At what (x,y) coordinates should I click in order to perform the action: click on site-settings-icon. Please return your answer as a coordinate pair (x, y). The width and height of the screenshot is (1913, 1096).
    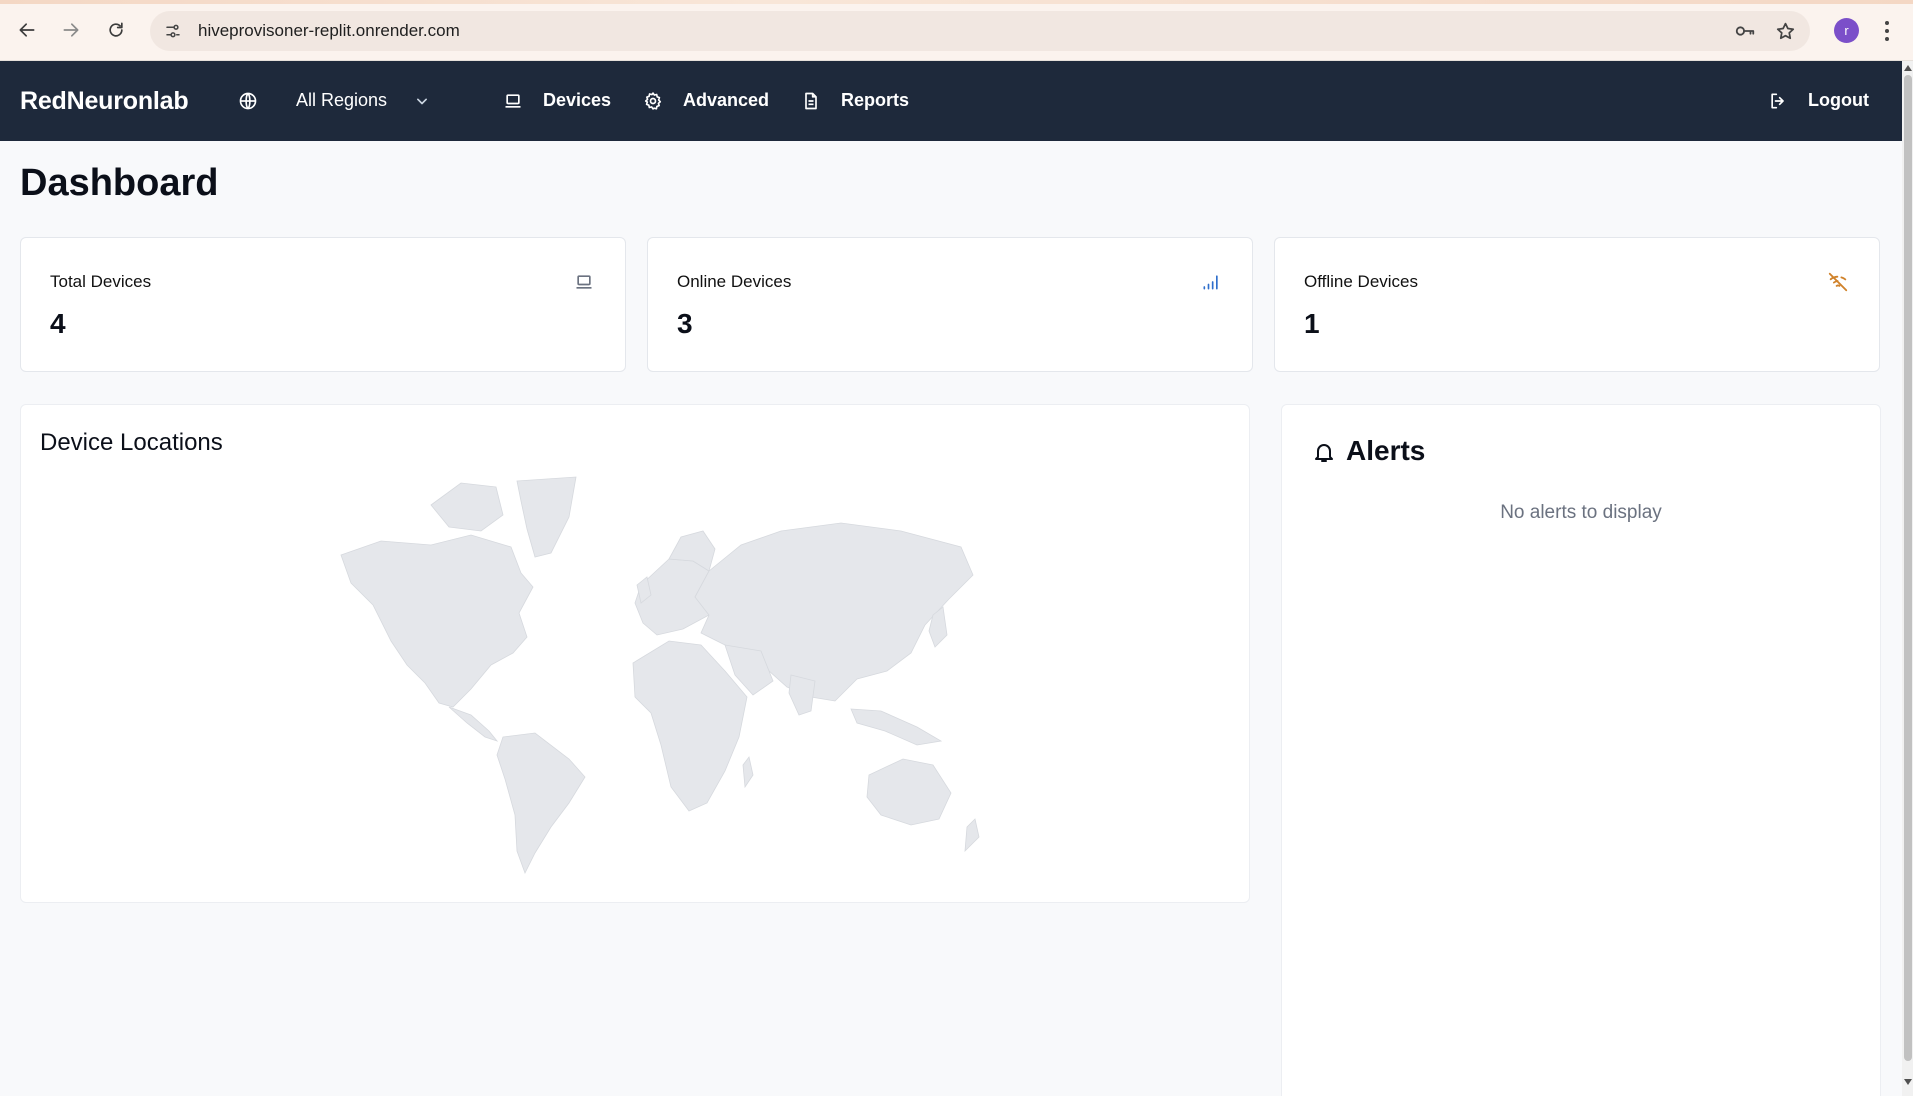
    Looking at the image, I should click on (173, 31).